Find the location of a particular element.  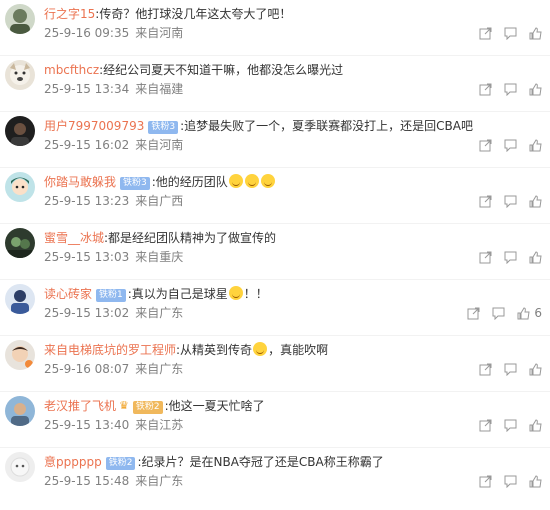

comment-username: 行之字15 is located at coordinates (69, 14).